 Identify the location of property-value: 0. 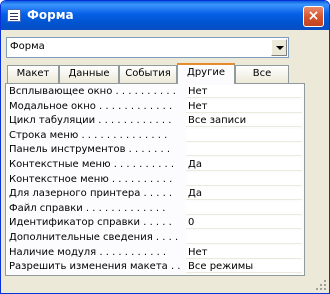
(244, 223).